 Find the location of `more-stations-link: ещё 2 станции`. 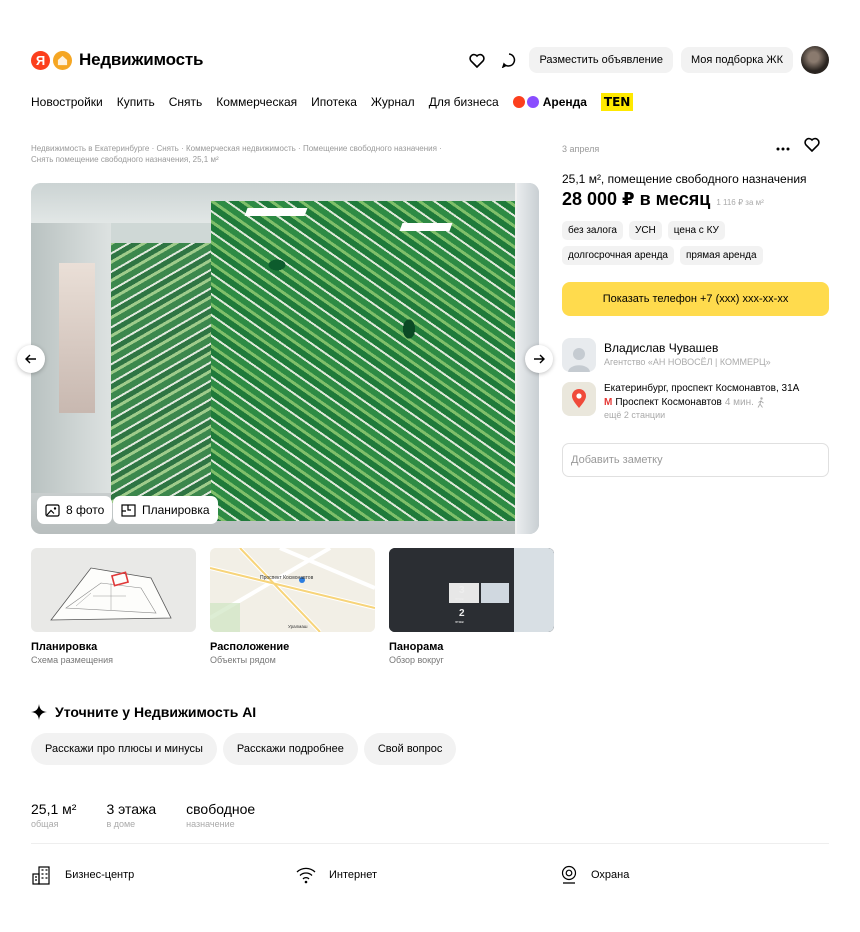

more-stations-link: ещё 2 станции is located at coordinates (701, 415).